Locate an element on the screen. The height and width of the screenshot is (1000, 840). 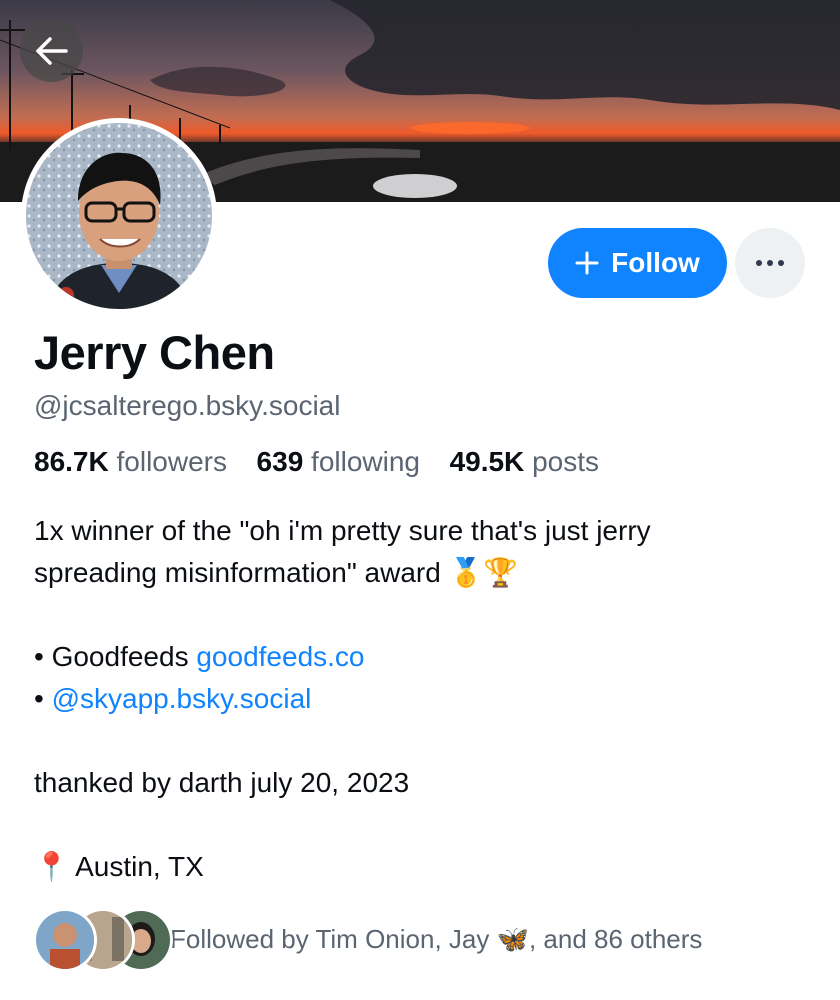
bio-bullet-skyapp: • @skyapp.bsky.social is located at coordinates (424, 699).